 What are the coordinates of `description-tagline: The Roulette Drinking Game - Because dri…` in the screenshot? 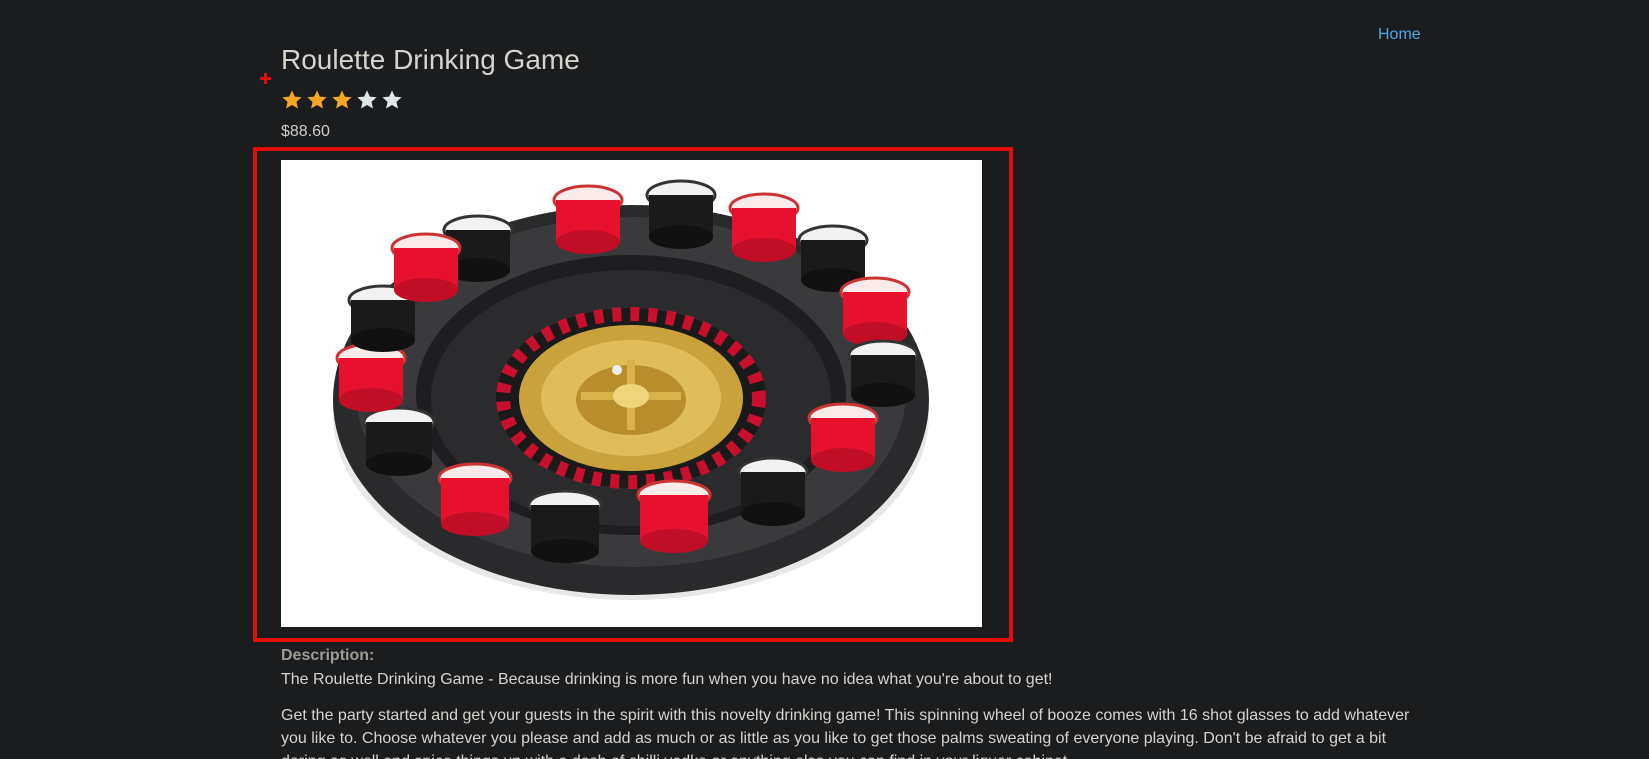 It's located at (667, 679).